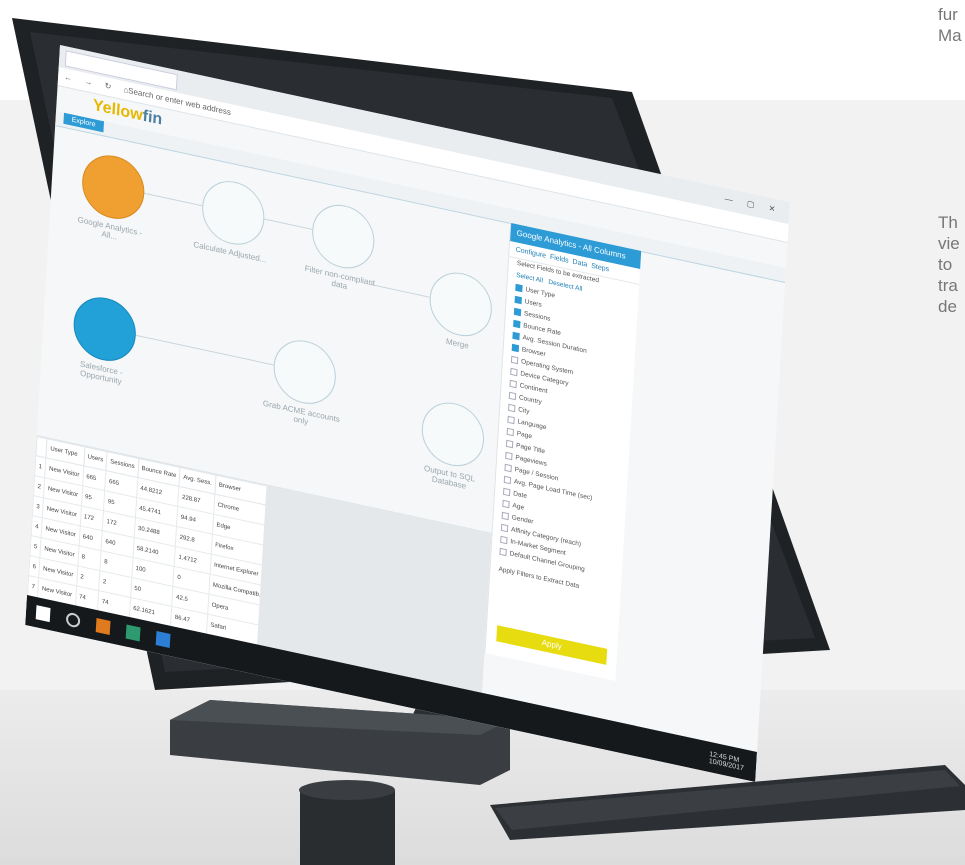  What do you see at coordinates (518, 507) in the screenshot?
I see `field-label: Age` at bounding box center [518, 507].